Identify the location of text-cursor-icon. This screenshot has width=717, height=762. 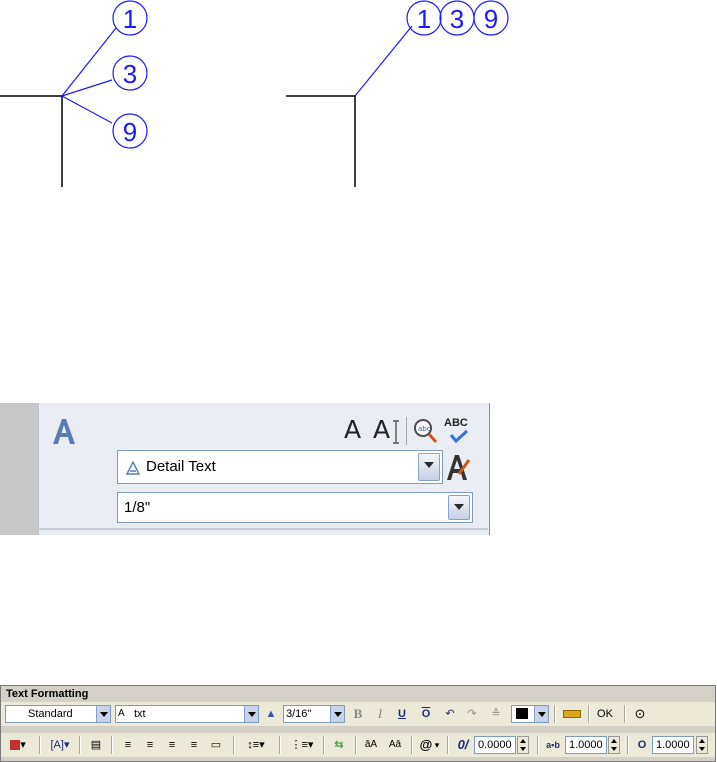
(396, 432).